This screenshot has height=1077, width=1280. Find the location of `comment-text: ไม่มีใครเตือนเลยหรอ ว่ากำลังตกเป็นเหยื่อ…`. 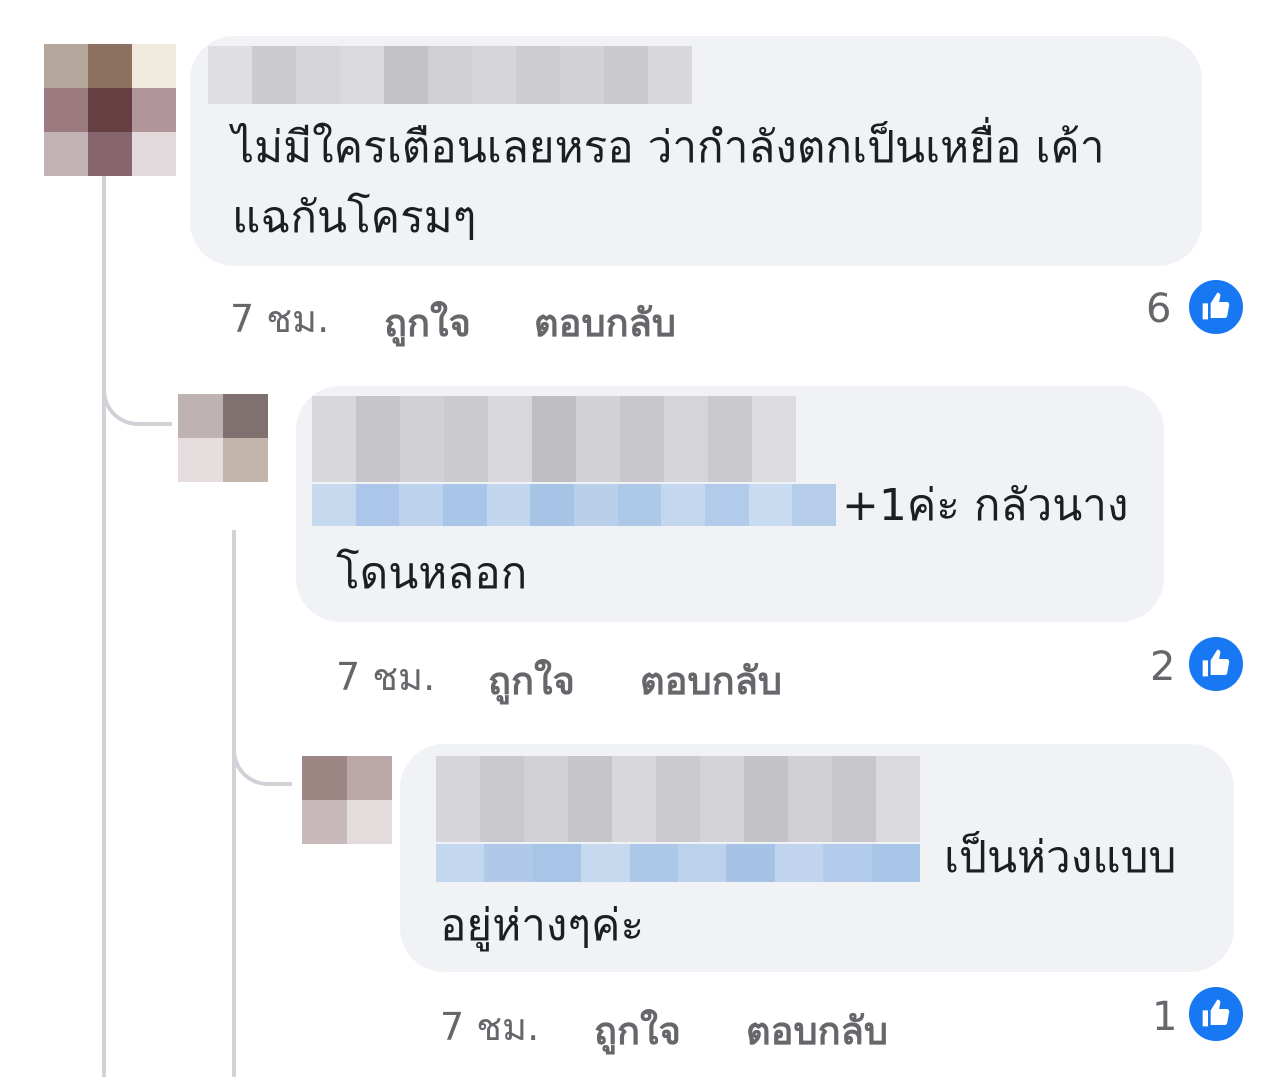

comment-text: ไม่มีใครเตือนเลยหรอ ว่ากำลังตกเป็นเหยื่อ… is located at coordinates (668, 147).